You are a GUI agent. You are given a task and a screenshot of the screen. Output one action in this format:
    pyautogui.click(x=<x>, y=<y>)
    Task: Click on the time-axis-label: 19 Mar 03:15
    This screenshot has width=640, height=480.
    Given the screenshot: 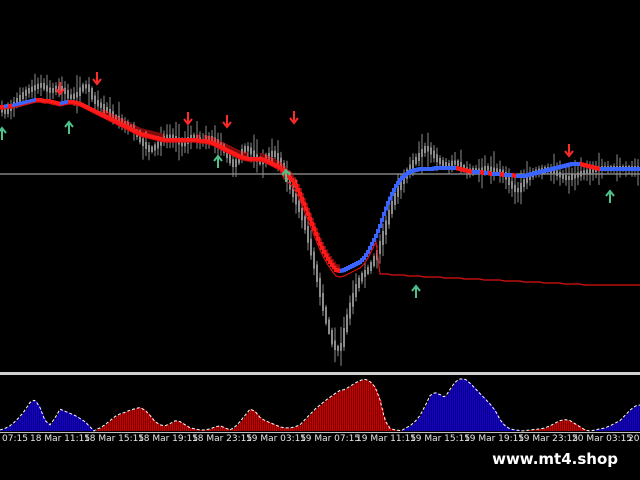 What is the action you would take?
    pyautogui.click(x=276, y=439)
    